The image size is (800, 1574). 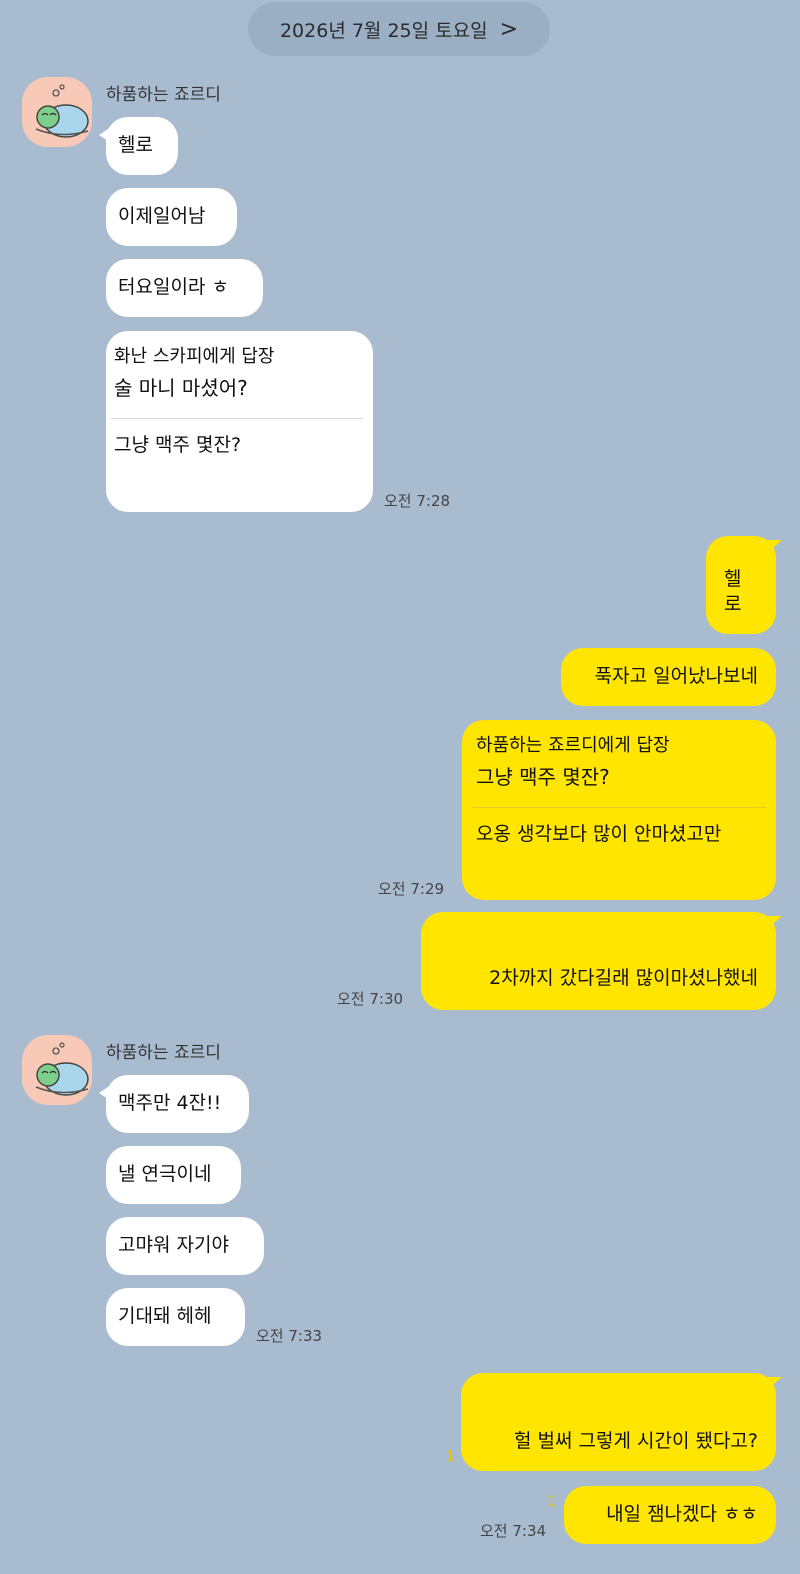 What do you see at coordinates (670, 1515) in the screenshot?
I see `my-message-bubble: 내일 잼나겠다 ㅎㅎ` at bounding box center [670, 1515].